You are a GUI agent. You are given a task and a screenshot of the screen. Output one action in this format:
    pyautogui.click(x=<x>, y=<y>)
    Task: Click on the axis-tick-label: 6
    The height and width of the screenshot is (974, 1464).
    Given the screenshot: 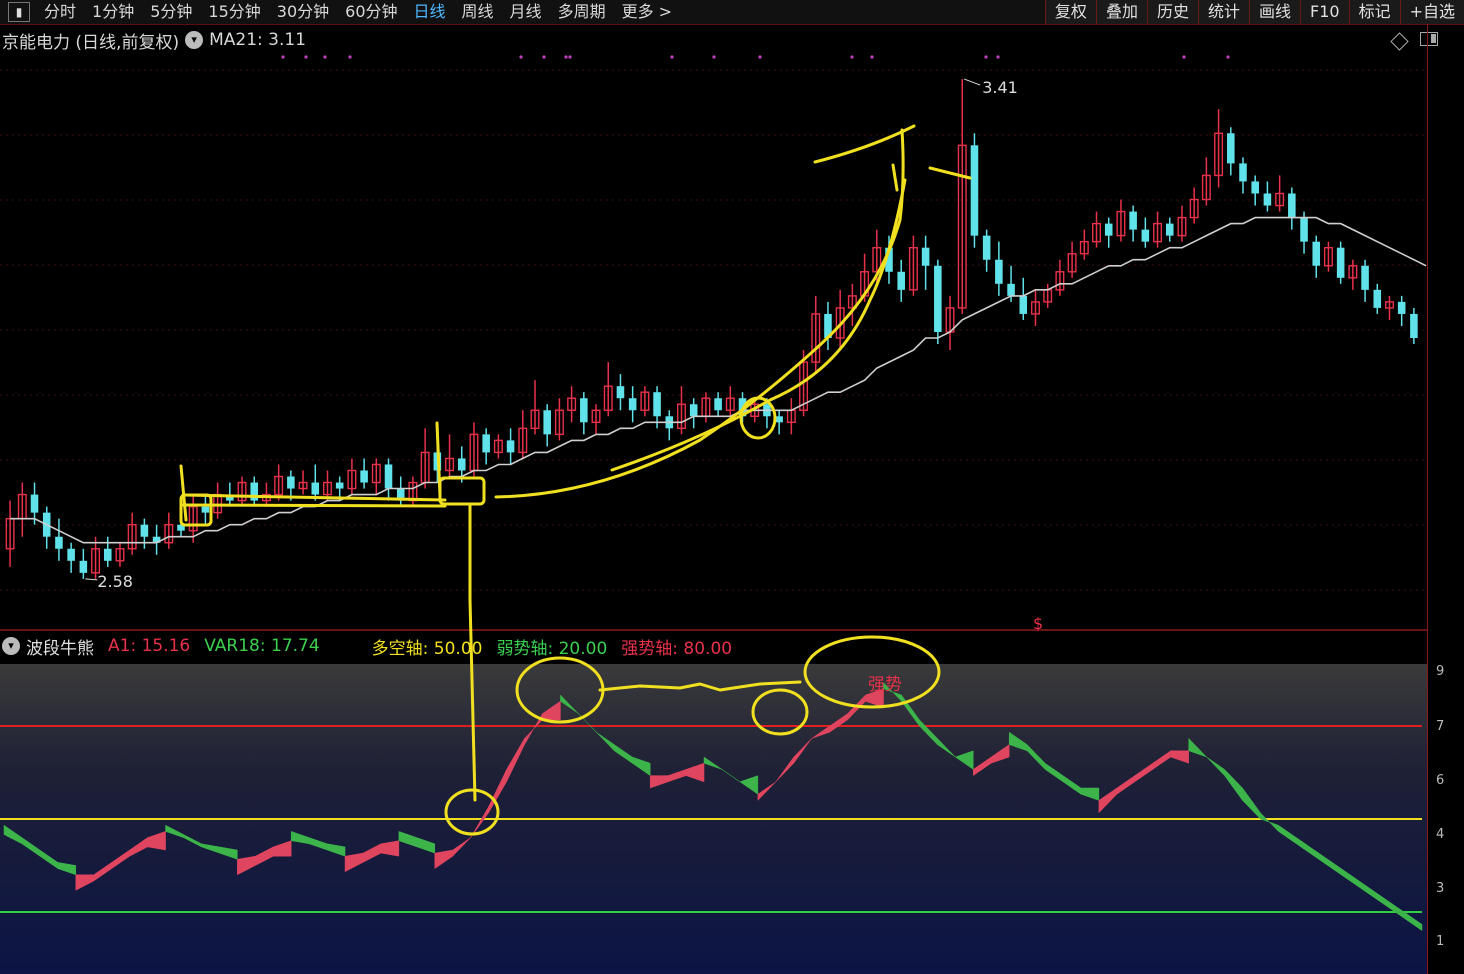 What is the action you would take?
    pyautogui.click(x=1440, y=780)
    